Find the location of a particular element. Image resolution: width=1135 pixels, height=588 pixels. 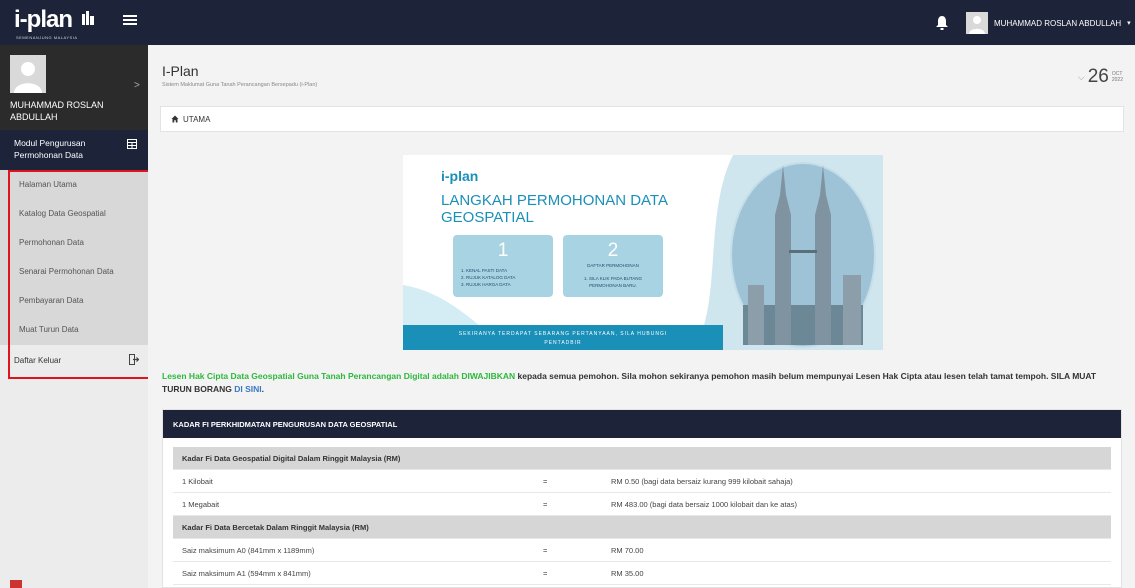

step1-line: 1. KENAL PASTI DATA is located at coordinates (484, 270).